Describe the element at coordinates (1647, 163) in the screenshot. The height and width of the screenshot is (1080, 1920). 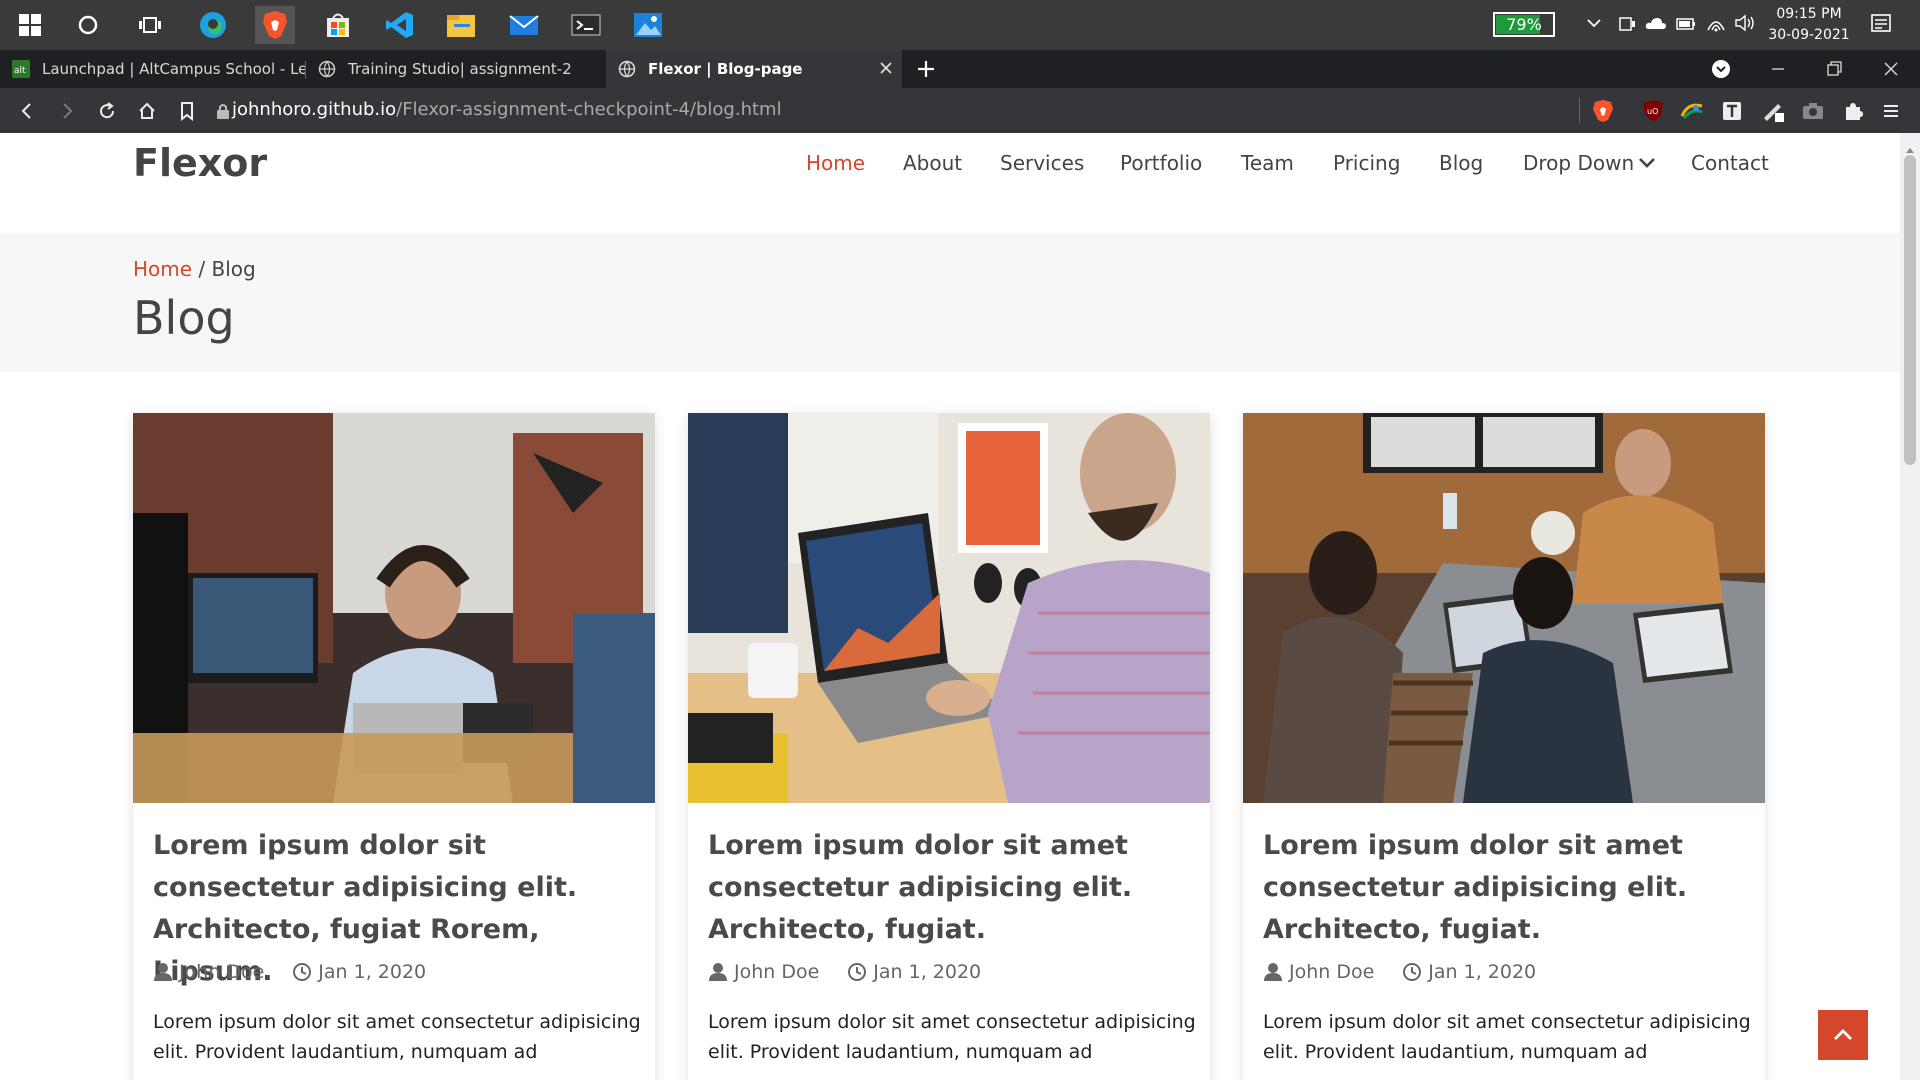
I see `chevron-down-icon` at that location.